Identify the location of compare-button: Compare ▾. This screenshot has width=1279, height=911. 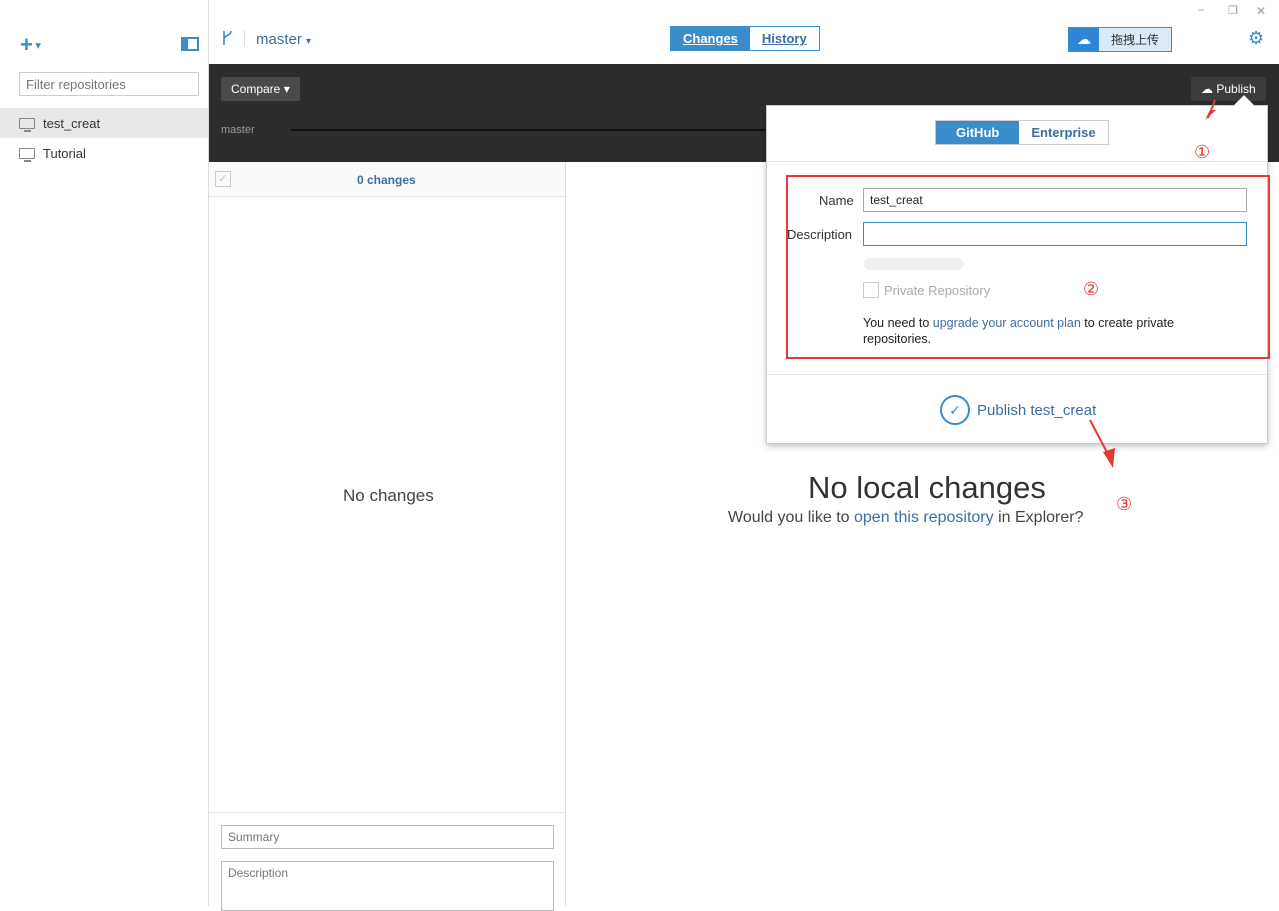
(260, 89).